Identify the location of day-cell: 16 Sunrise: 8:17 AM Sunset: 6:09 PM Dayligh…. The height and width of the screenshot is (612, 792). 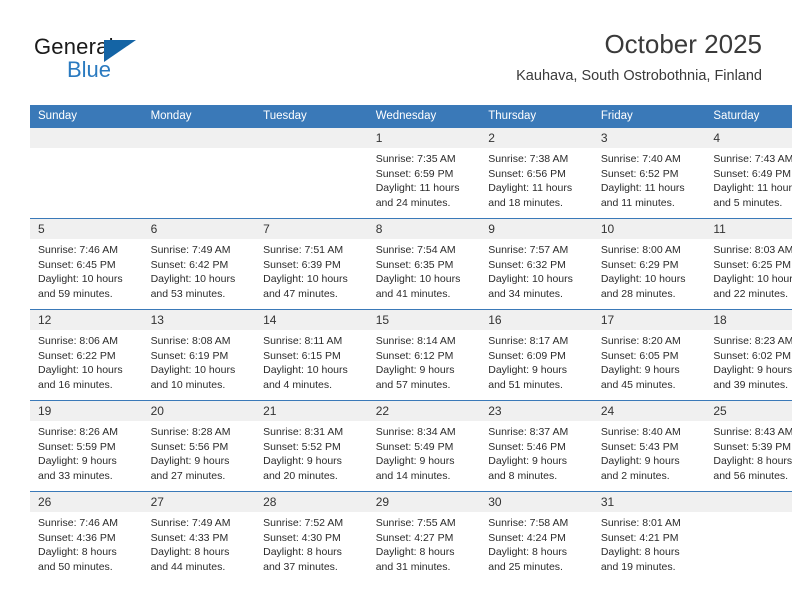
(536, 355).